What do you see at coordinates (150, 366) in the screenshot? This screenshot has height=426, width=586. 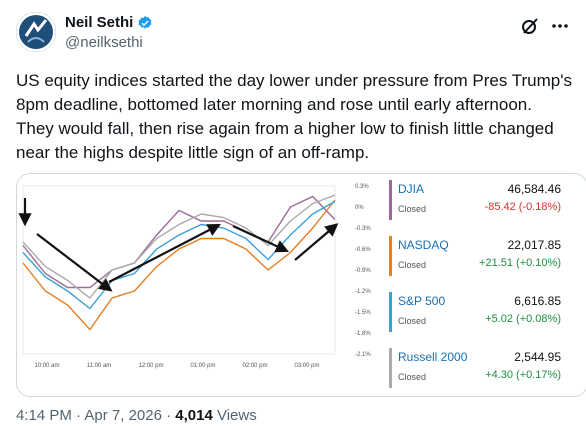 I see `x-tick-label: 12:00 pm` at bounding box center [150, 366].